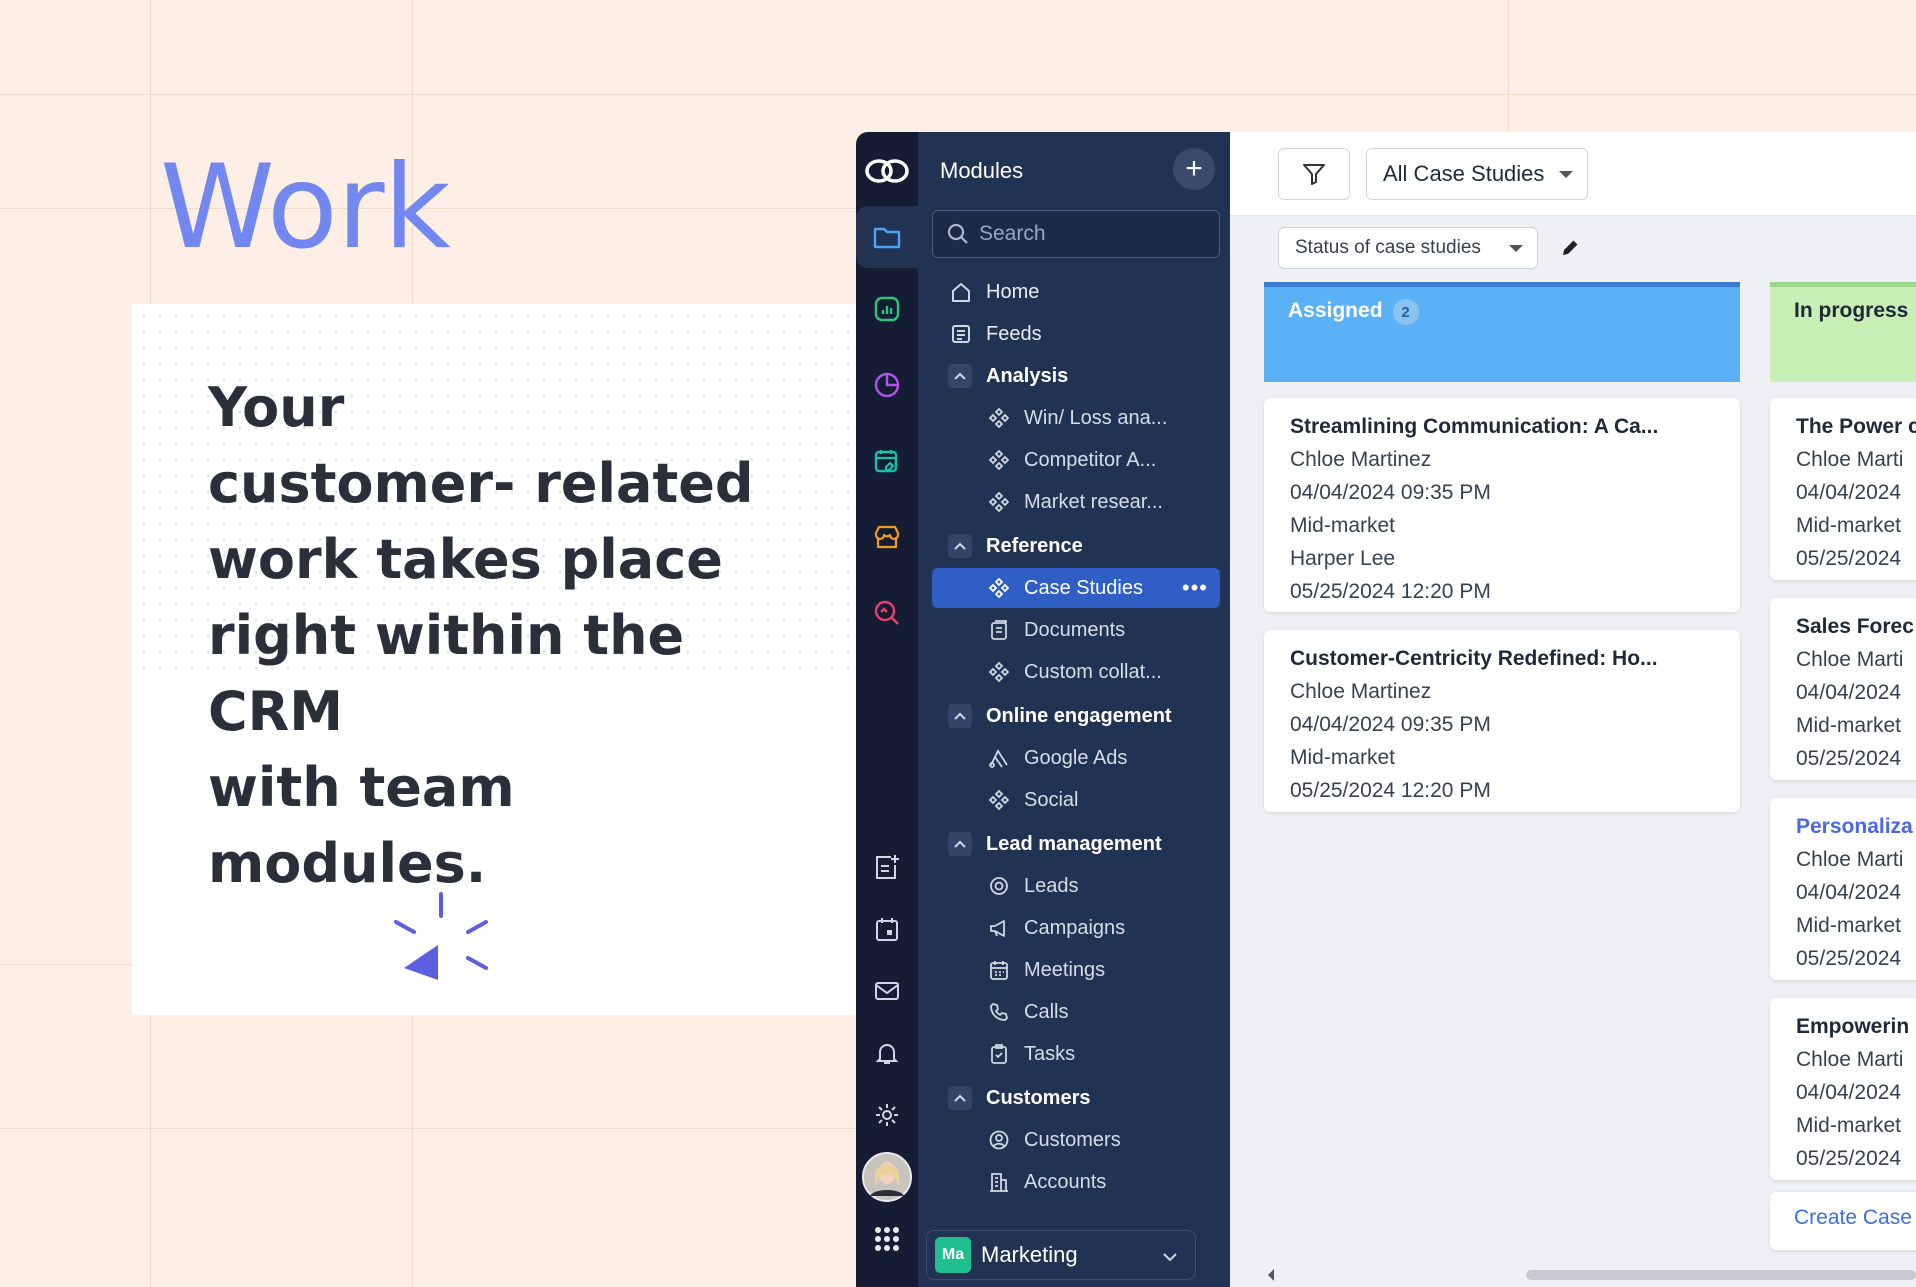 This screenshot has height=1287, width=1916. I want to click on group-online-engagement: Online engagement, so click(1076, 716).